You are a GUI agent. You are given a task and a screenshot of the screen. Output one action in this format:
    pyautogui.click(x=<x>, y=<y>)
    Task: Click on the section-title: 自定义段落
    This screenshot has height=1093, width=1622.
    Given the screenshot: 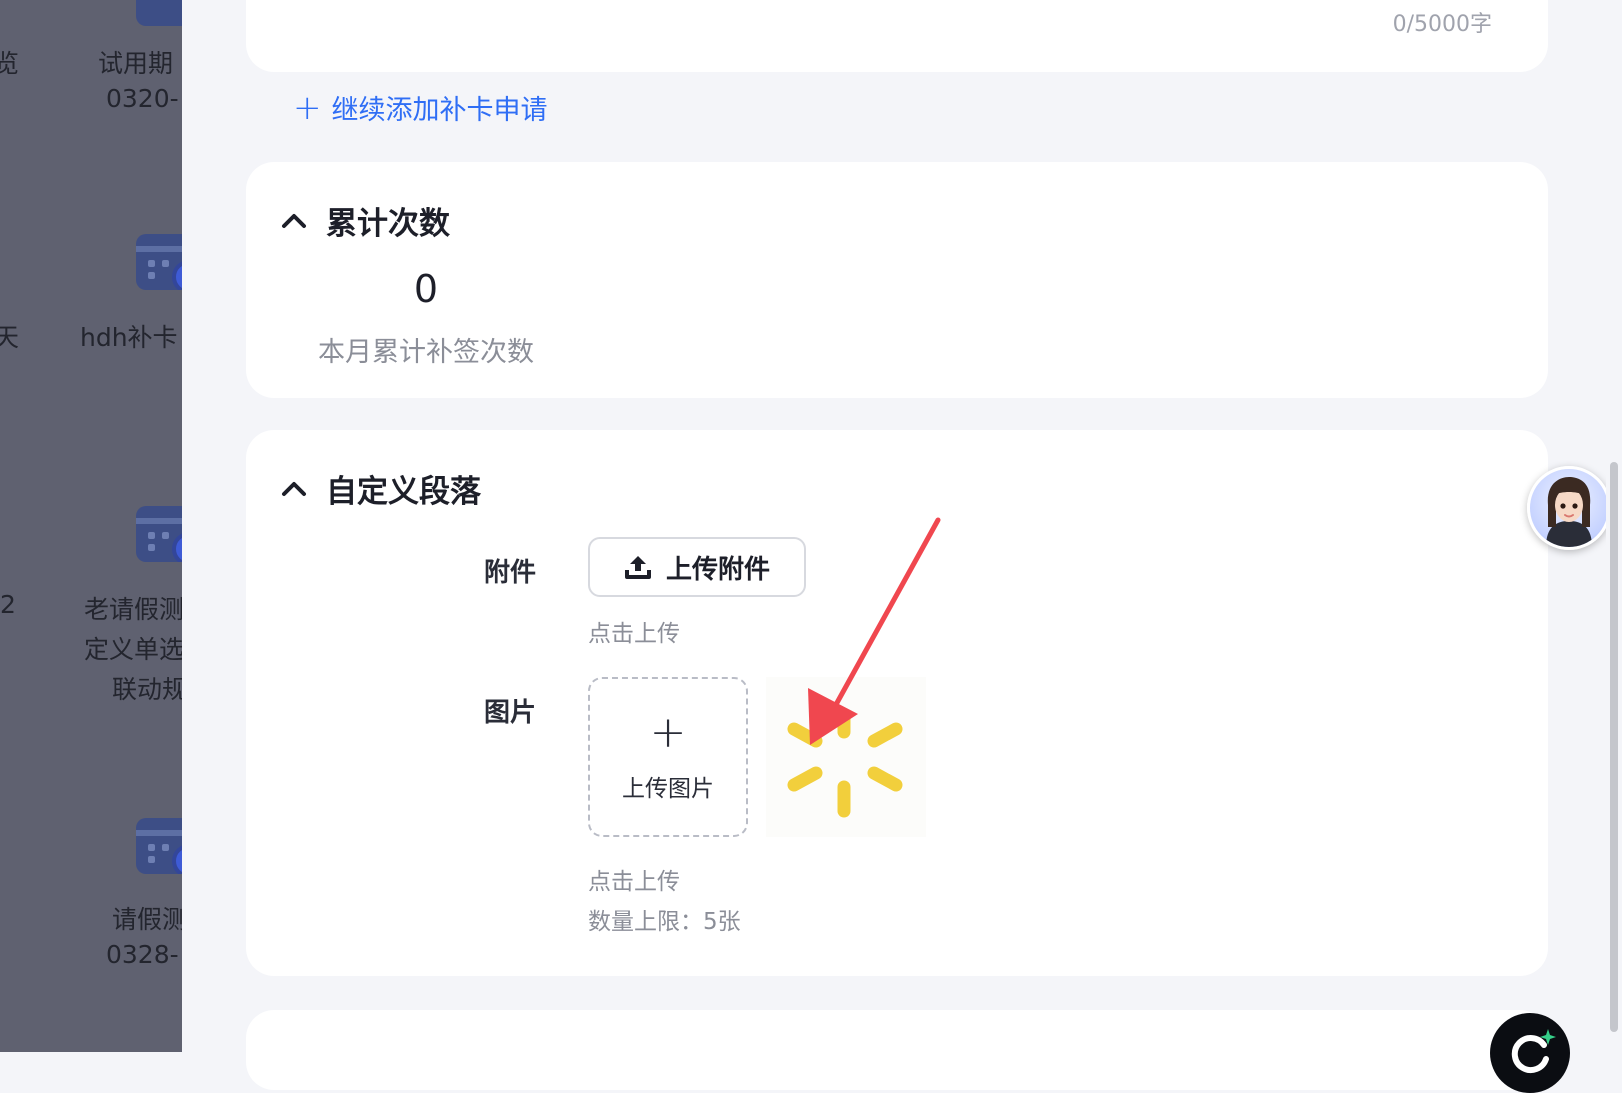 What is the action you would take?
    pyautogui.click(x=403, y=492)
    